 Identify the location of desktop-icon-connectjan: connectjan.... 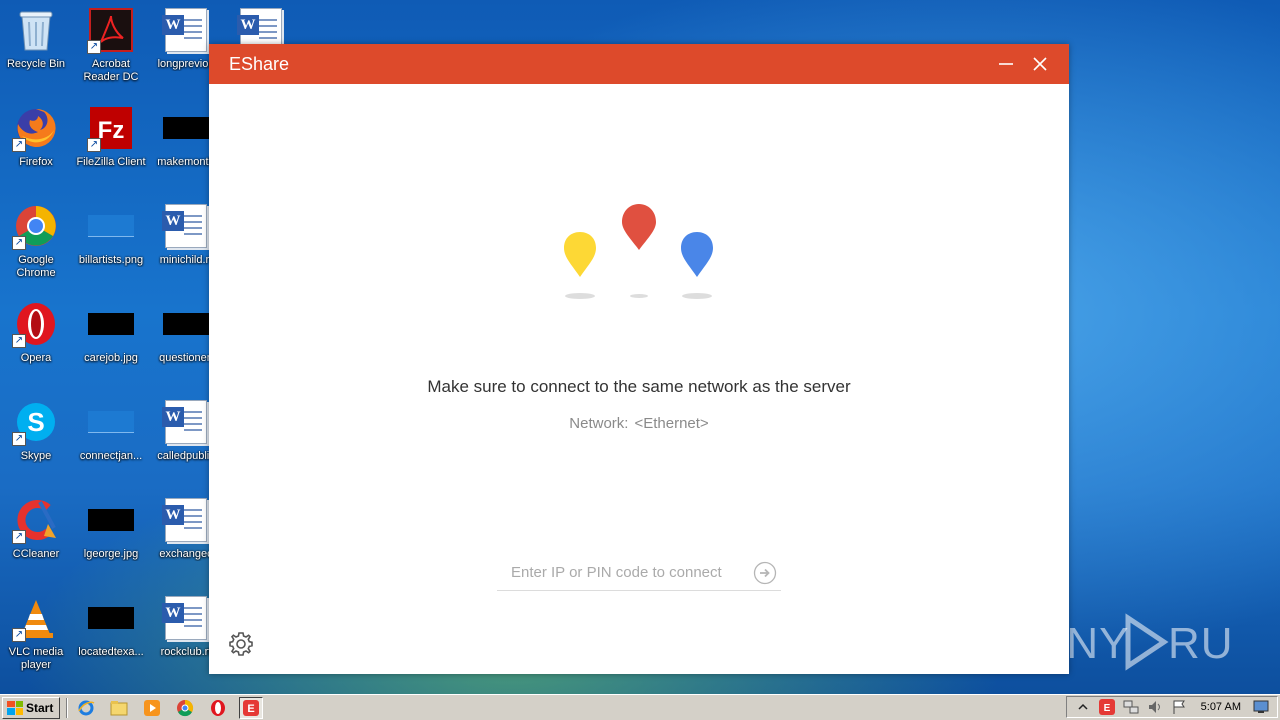
(111, 443).